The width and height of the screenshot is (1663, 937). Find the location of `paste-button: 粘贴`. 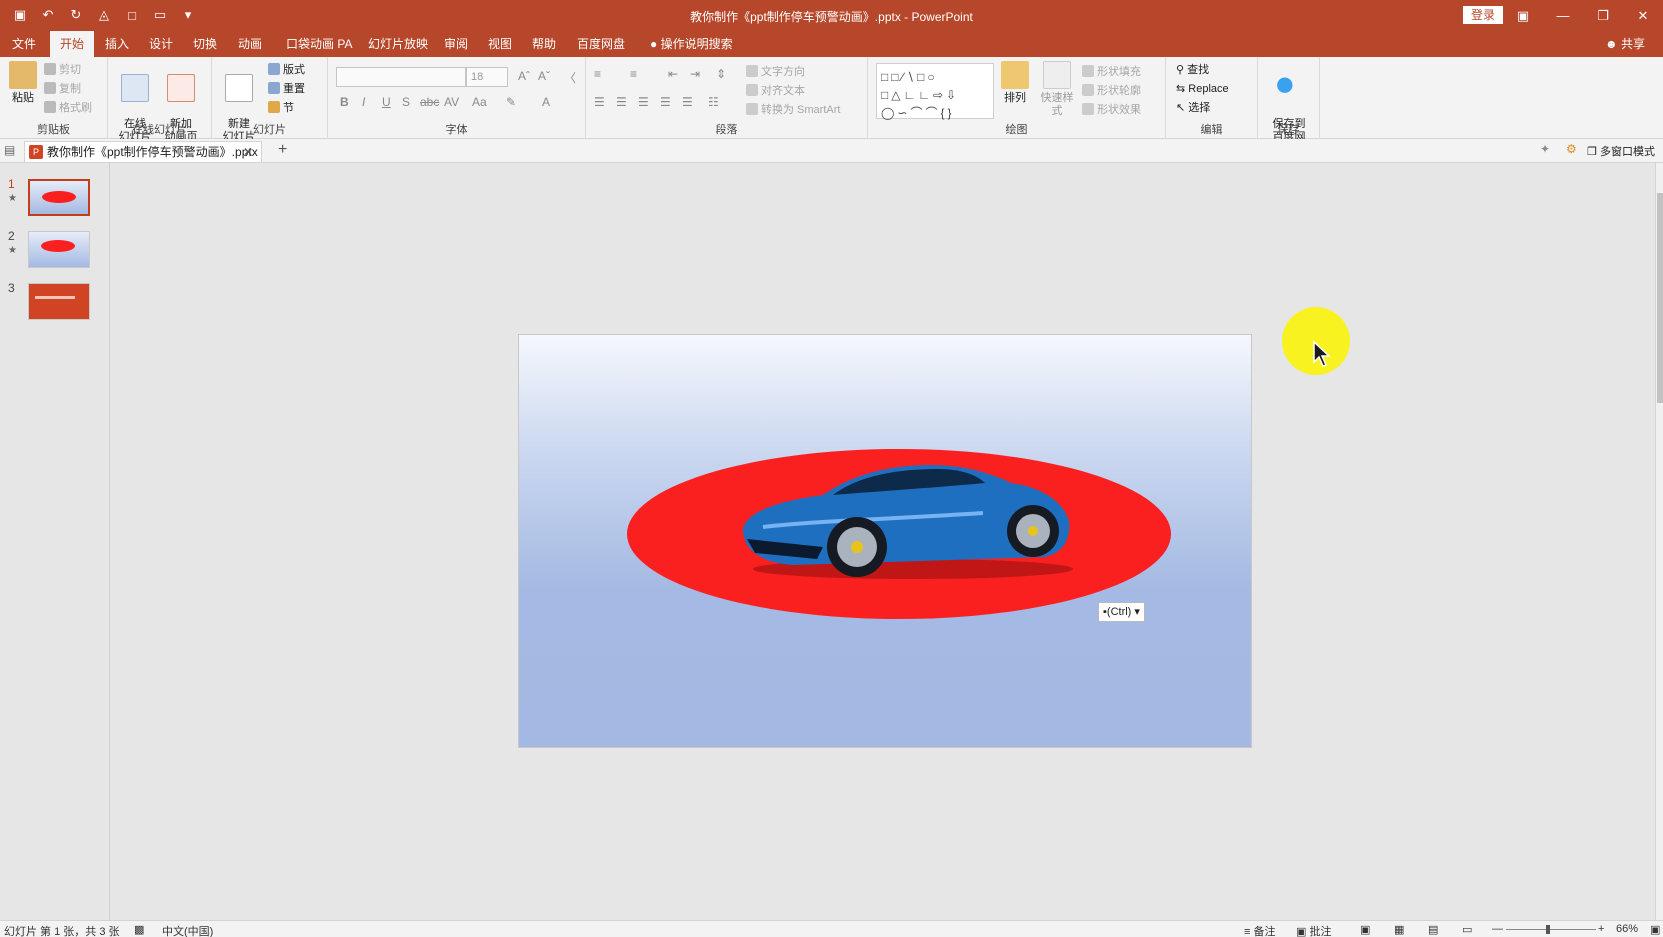

paste-button: 粘贴 is located at coordinates (23, 83).